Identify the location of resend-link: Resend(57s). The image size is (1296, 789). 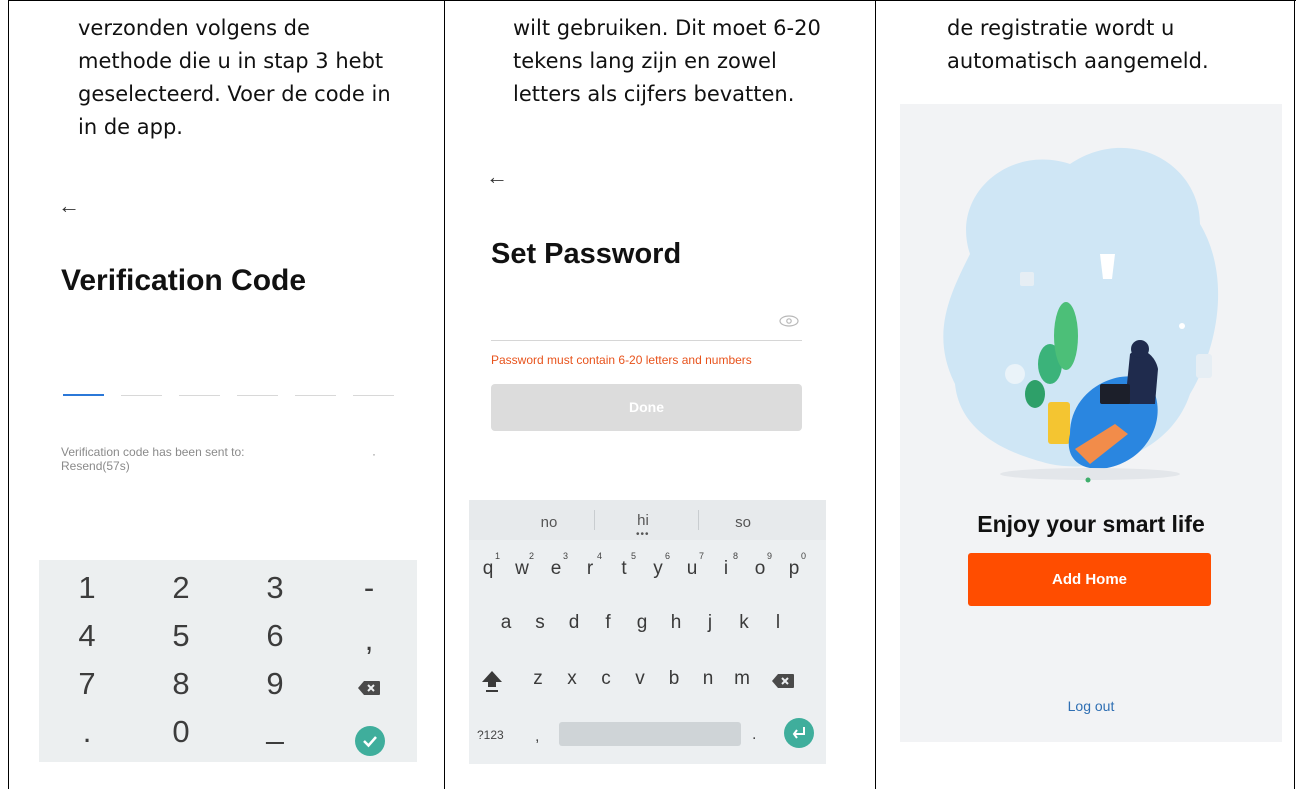
(95, 466).